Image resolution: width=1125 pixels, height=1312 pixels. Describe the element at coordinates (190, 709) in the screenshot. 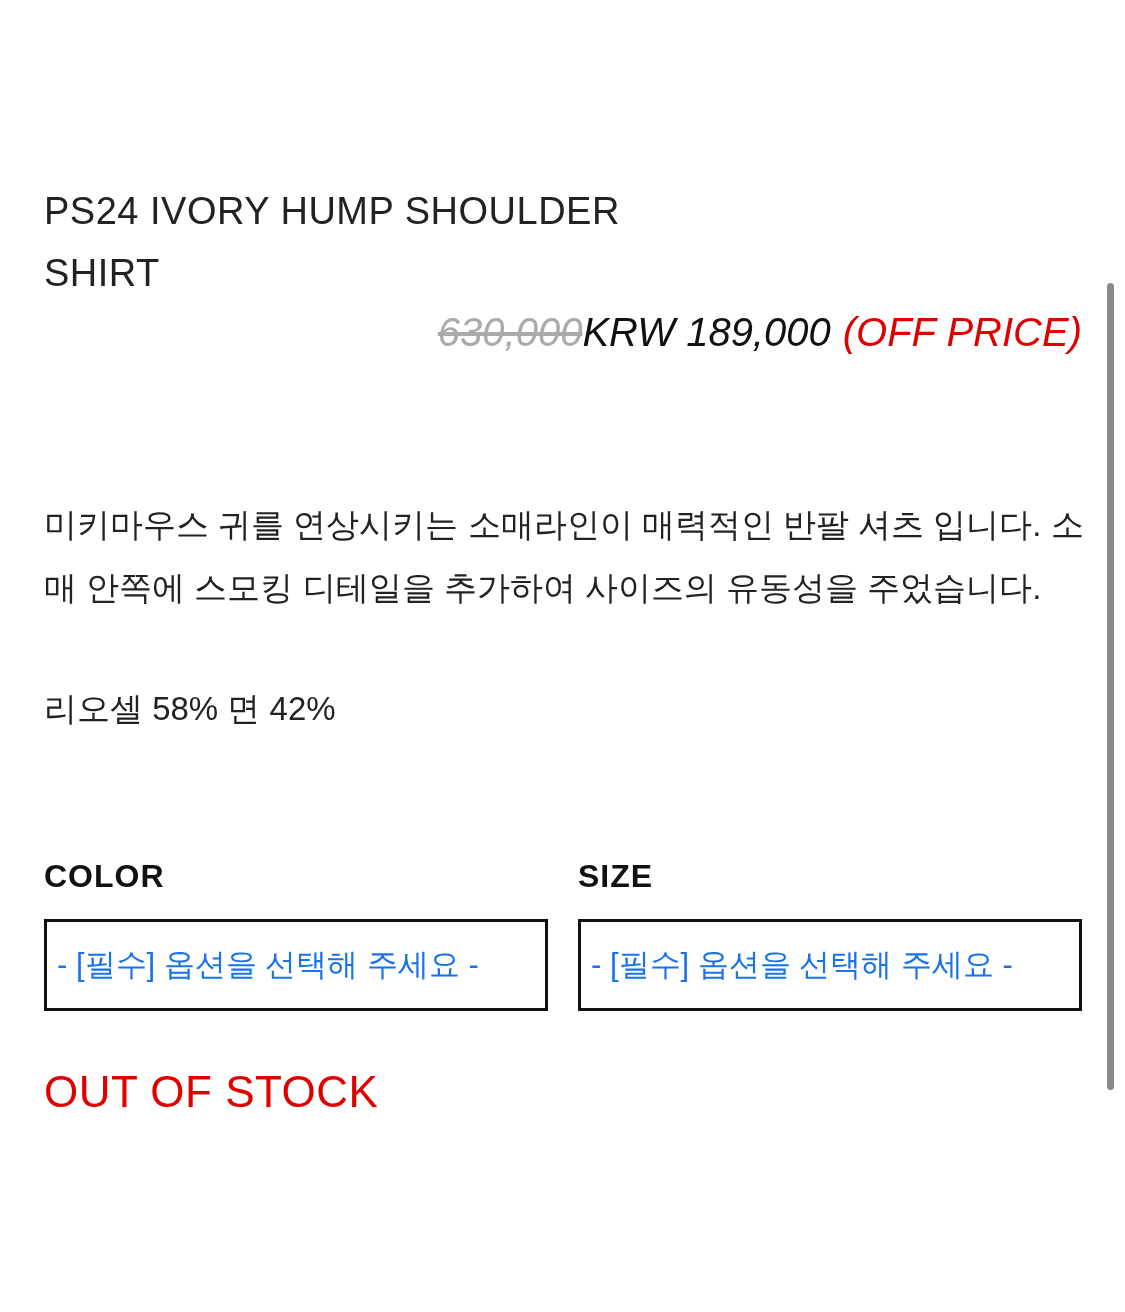

I see `material-text: 리오셀 58% 면 42%` at that location.